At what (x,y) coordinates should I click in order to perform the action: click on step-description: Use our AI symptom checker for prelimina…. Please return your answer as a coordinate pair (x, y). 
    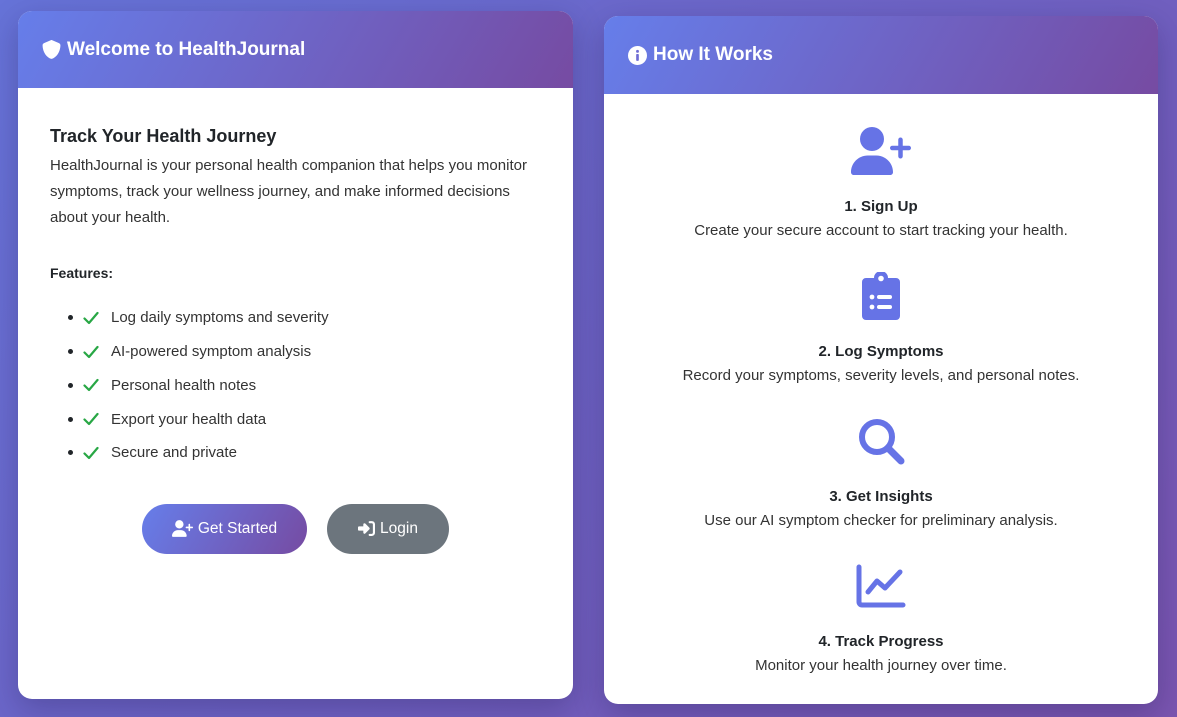
    Looking at the image, I should click on (881, 520).